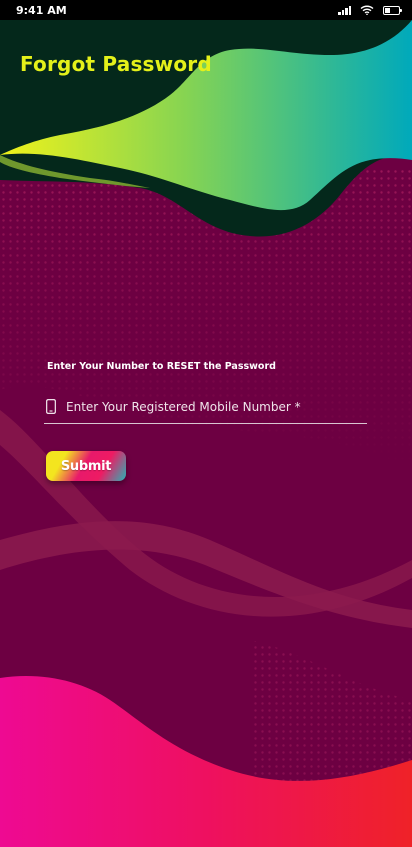 Image resolution: width=412 pixels, height=847 pixels. What do you see at coordinates (367, 10) in the screenshot?
I see `wifi-icon` at bounding box center [367, 10].